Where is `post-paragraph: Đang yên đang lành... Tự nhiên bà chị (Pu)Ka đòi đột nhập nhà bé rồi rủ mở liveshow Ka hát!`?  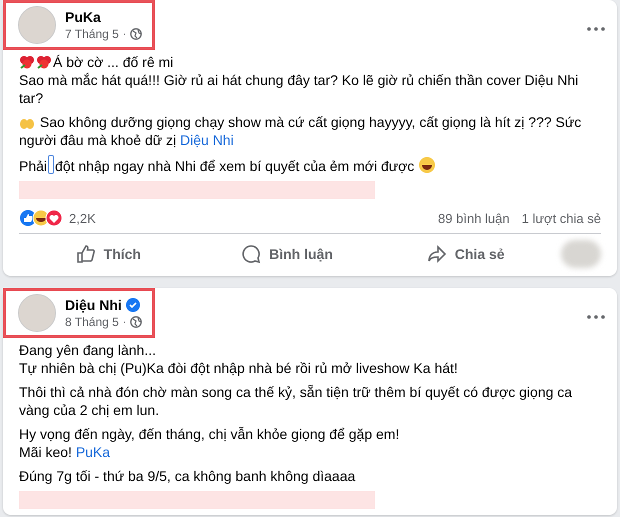 post-paragraph: Đang yên đang lành... Tự nhiên bà chị (Pu)Ka đòi đột nhập nhà bé rồi rủ mở liveshow Ka hát! is located at coordinates (239, 359).